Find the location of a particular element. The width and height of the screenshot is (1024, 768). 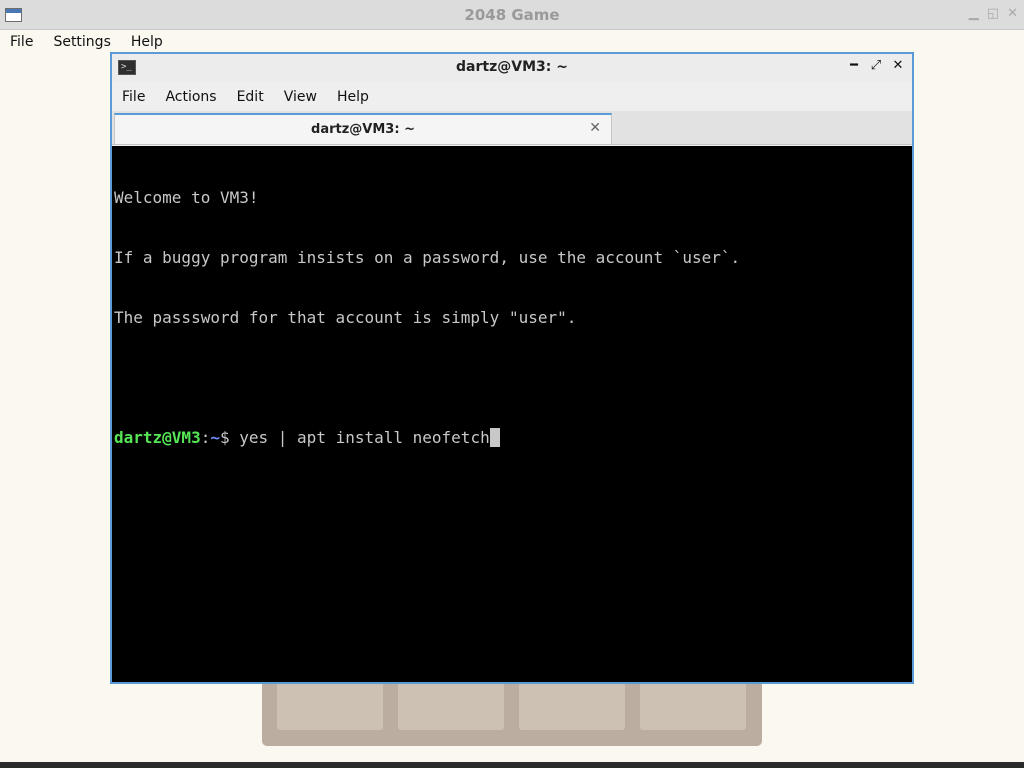

game-window-controls: ▁ ◱ ✕ is located at coordinates (993, 13).